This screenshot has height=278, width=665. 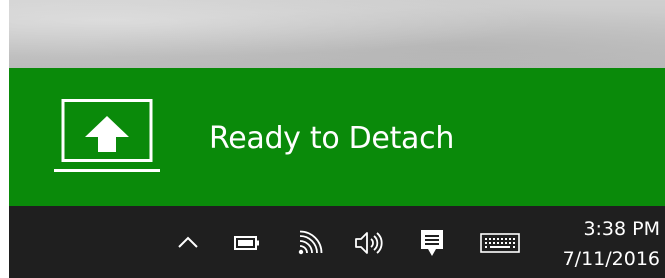 I want to click on wifi-icon, so click(x=310, y=243).